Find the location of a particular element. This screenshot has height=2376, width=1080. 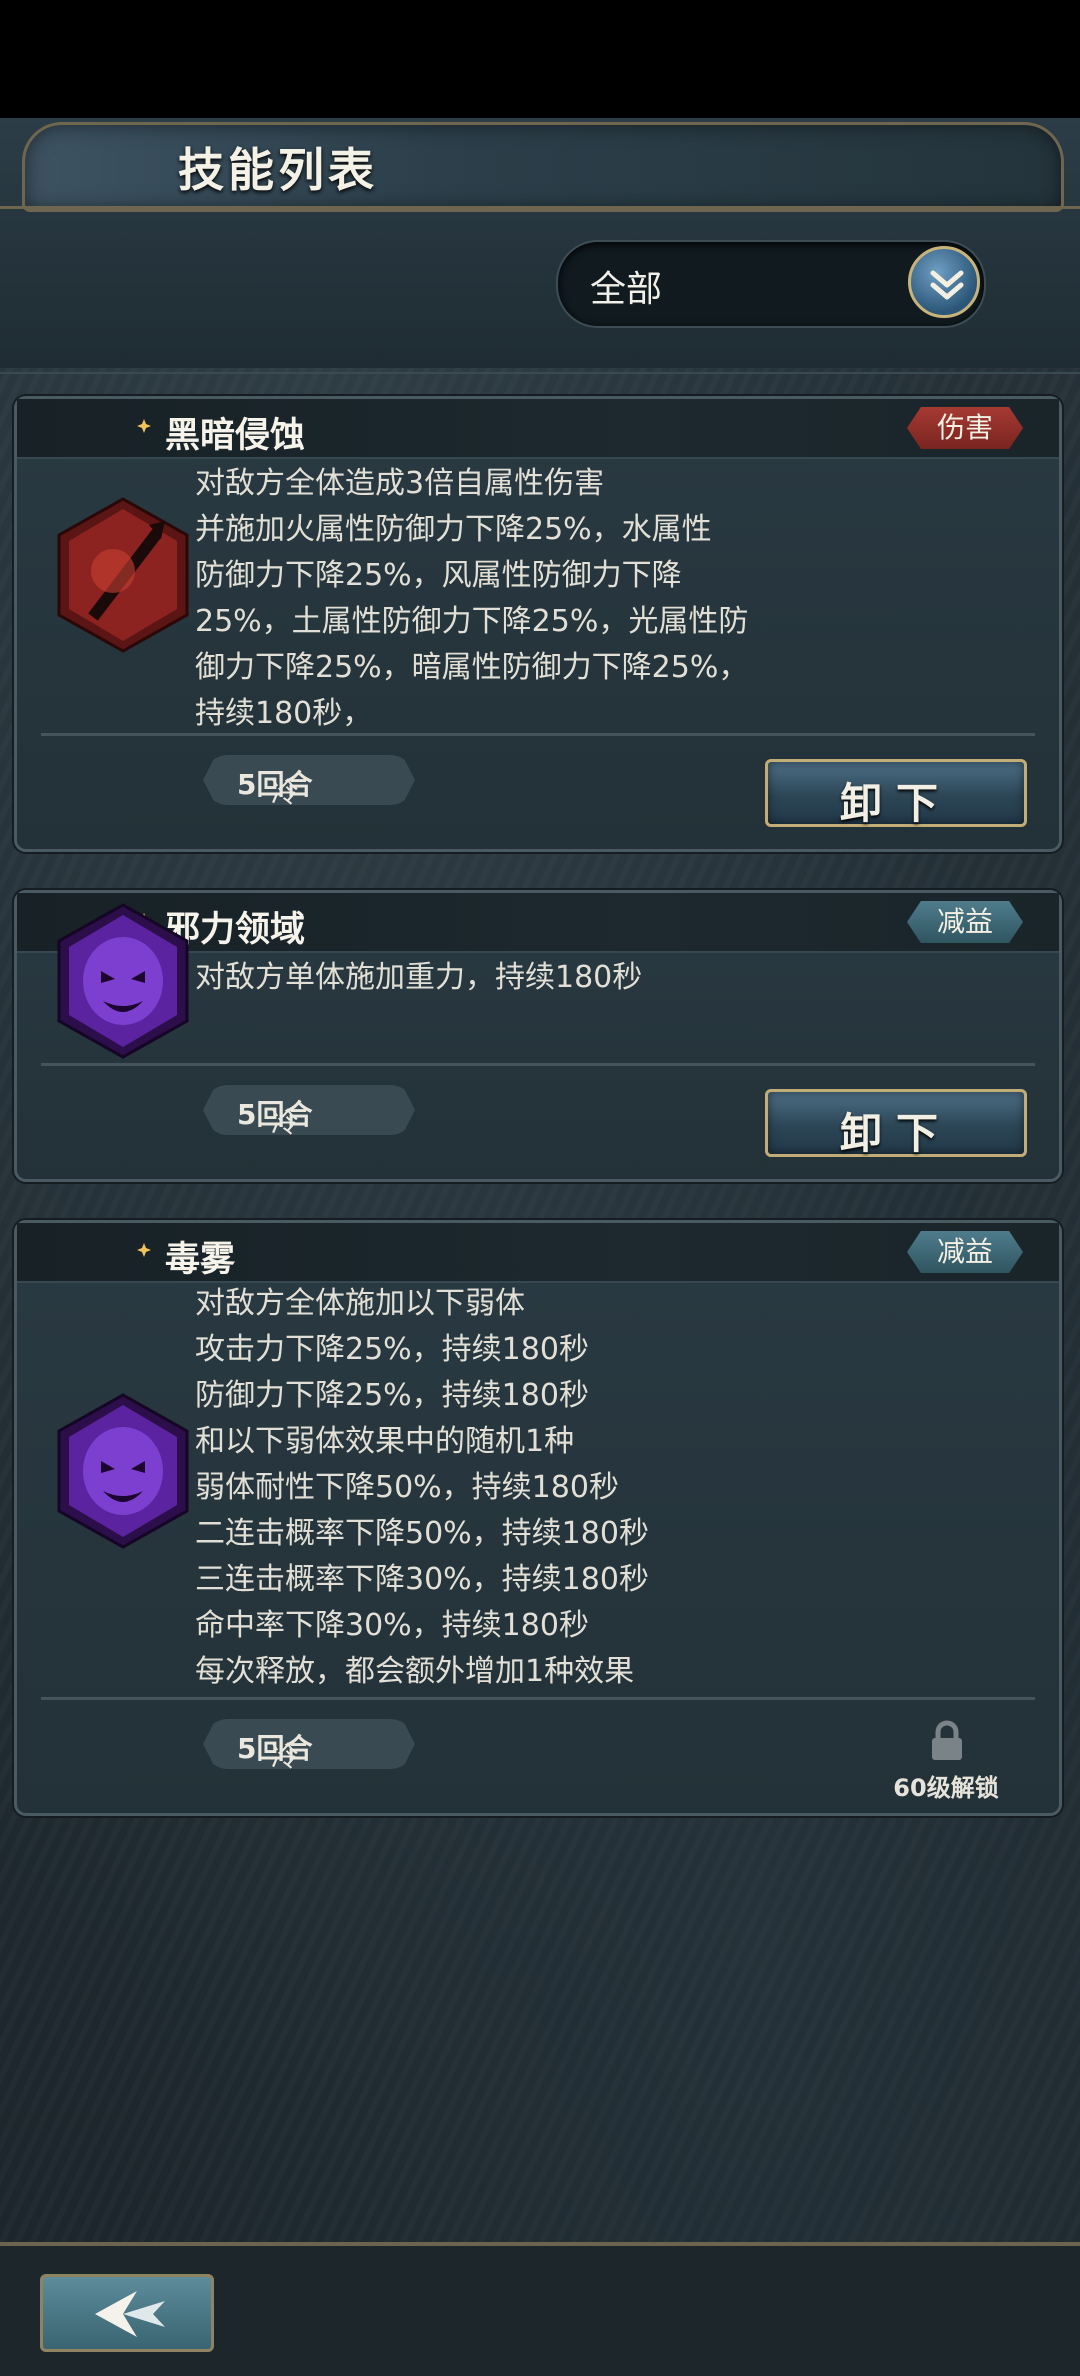

lock-icon is located at coordinates (947, 1740).